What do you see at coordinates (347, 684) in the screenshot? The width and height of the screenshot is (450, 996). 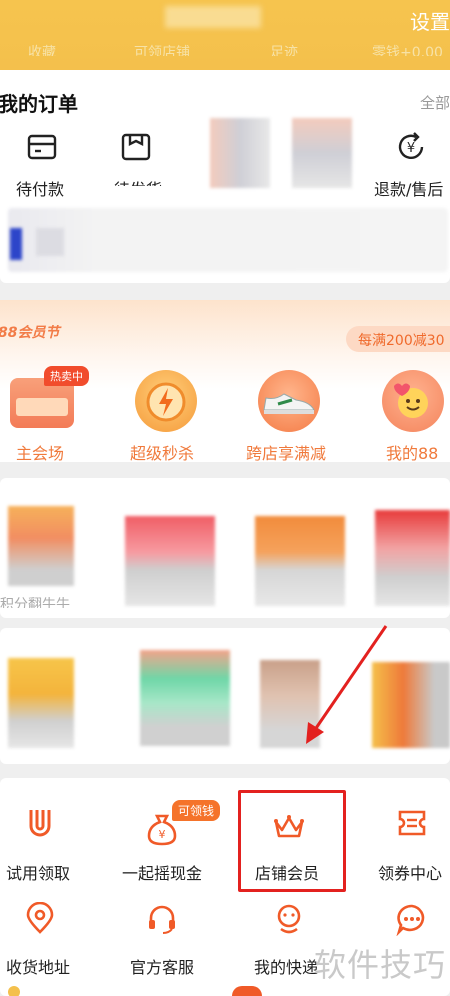 I see `annotation-arrow` at bounding box center [347, 684].